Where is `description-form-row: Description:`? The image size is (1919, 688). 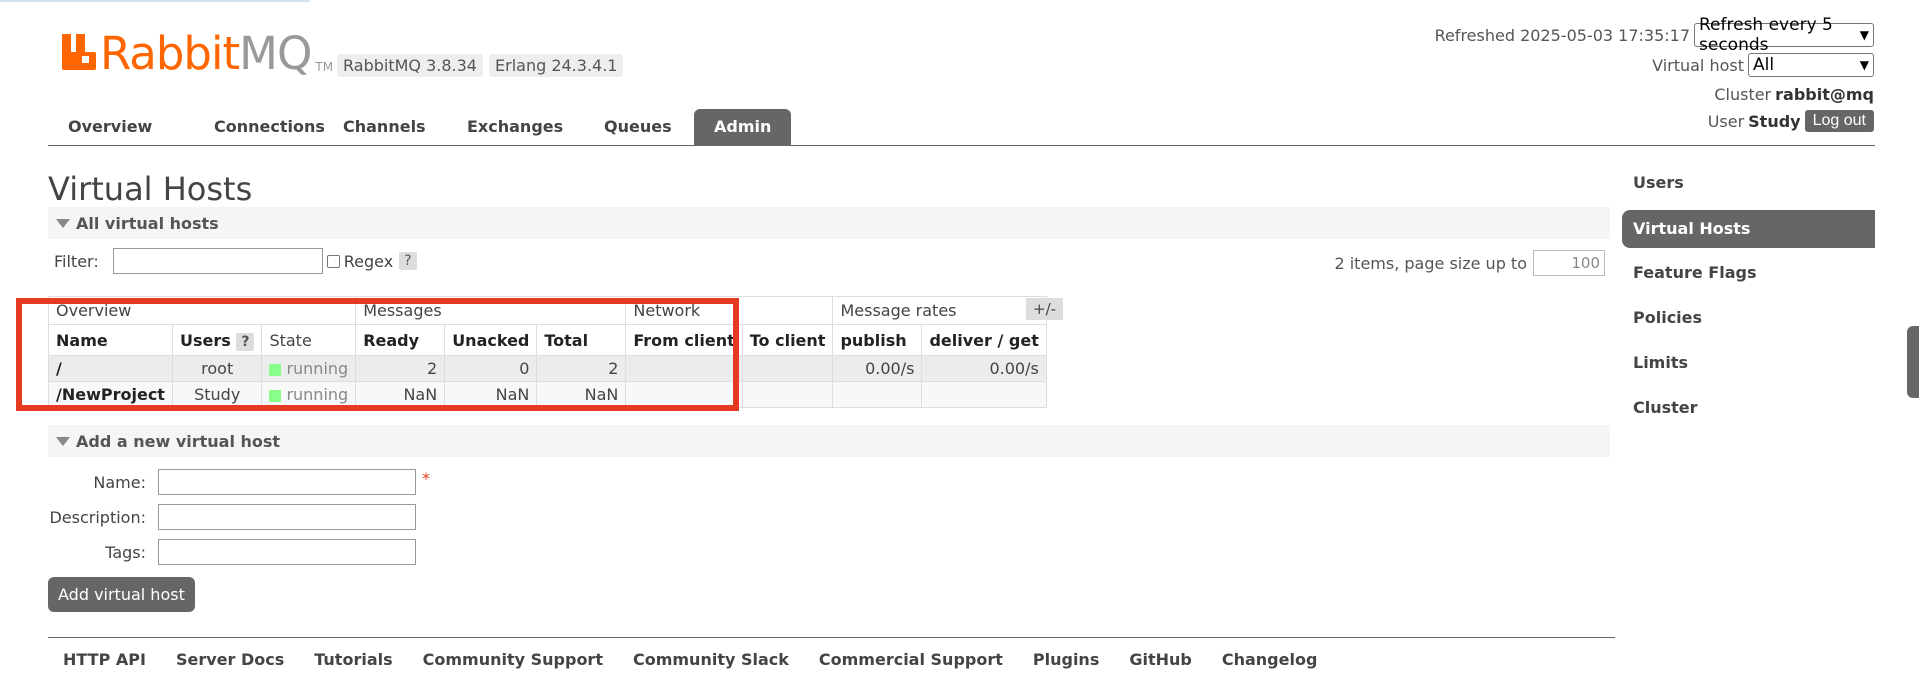
description-form-row: Description: is located at coordinates (232, 517).